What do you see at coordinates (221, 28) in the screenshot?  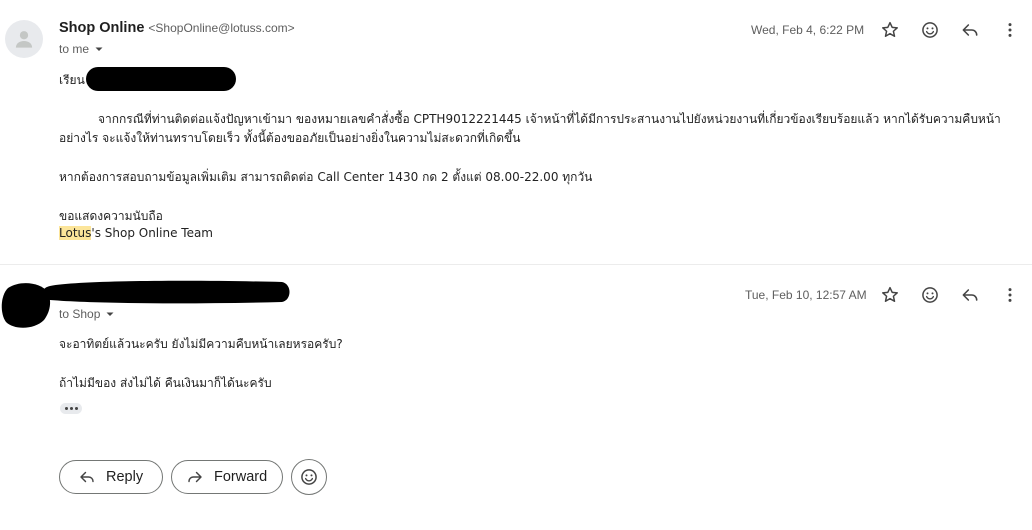 I see `sender-email: <ShopOnline@lotuss.com>` at bounding box center [221, 28].